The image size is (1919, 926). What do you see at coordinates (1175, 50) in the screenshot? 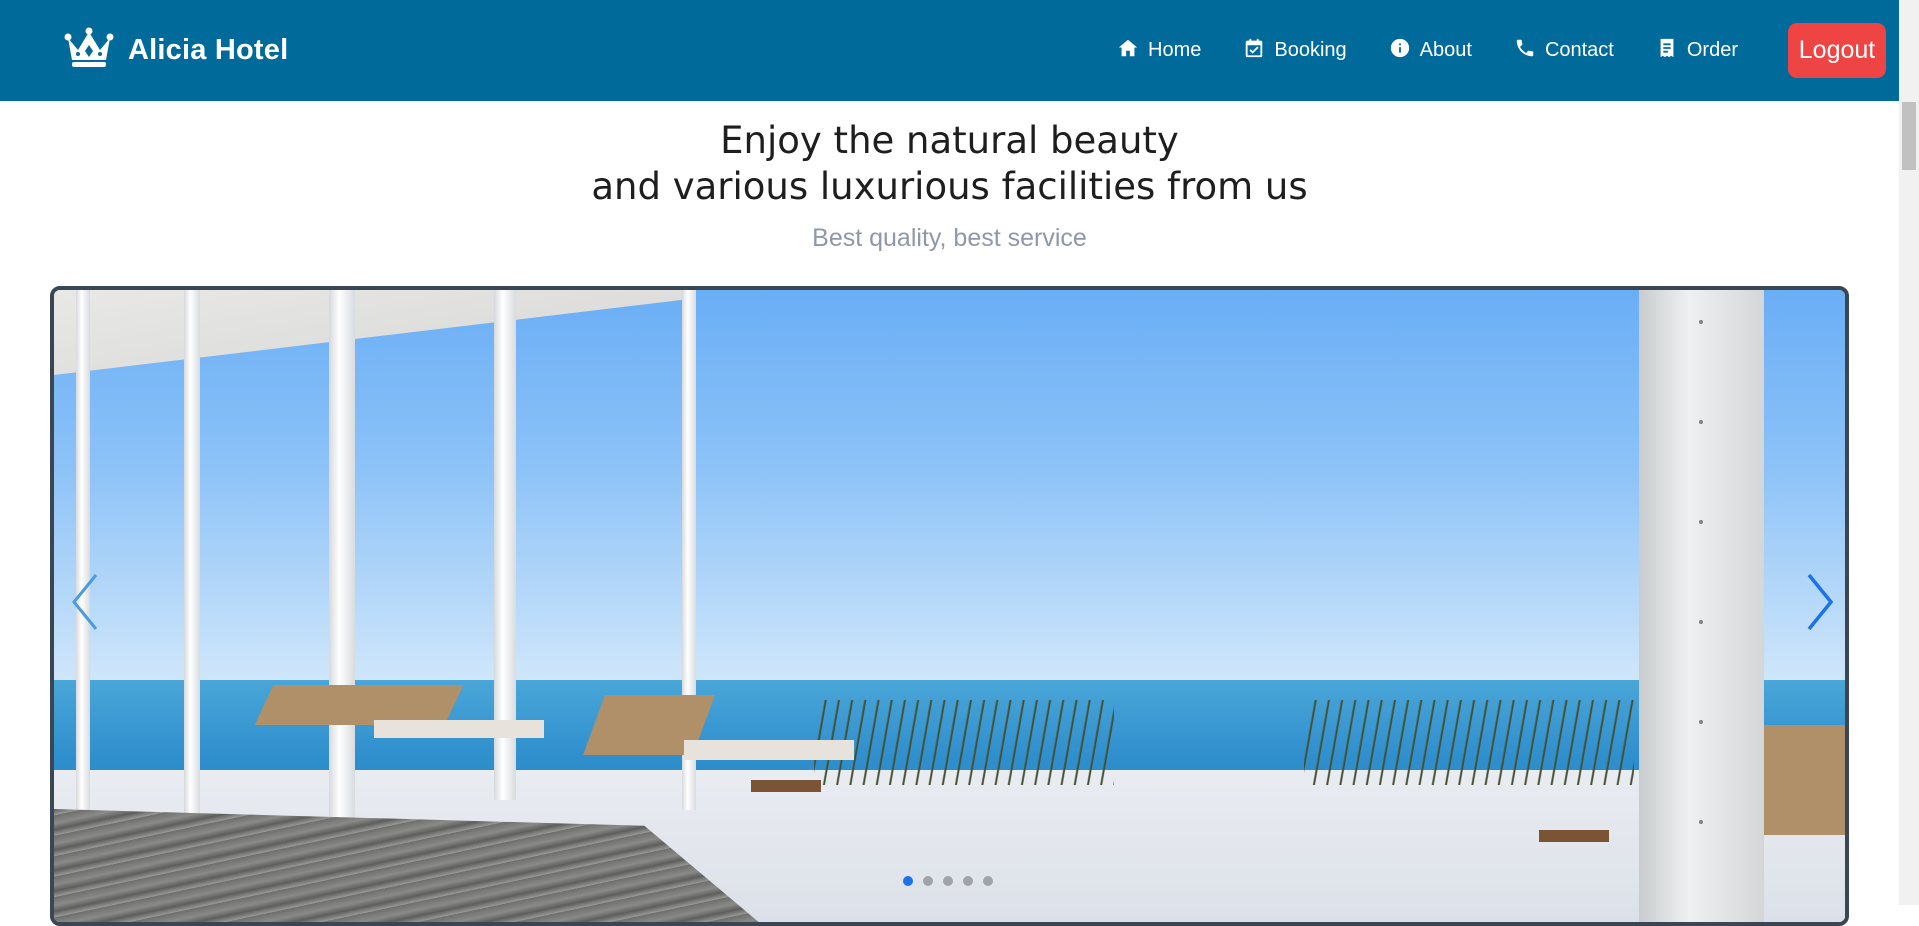
I see `nav-home-label: Home` at bounding box center [1175, 50].